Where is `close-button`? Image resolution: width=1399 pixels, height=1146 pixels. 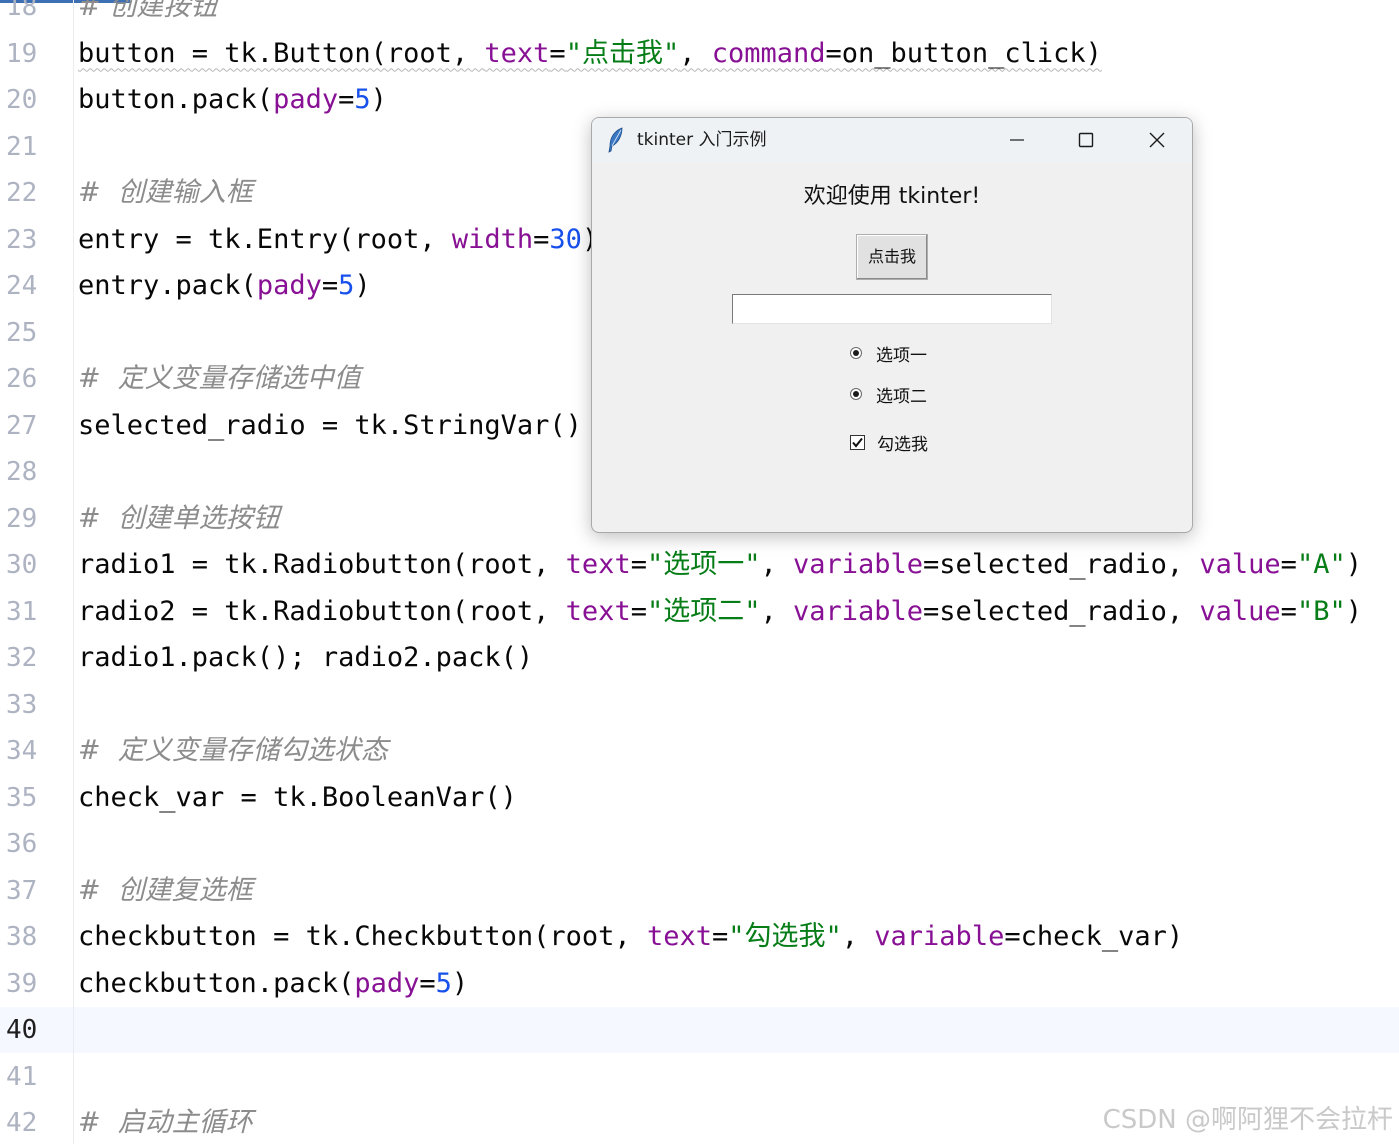
close-button is located at coordinates (1157, 140).